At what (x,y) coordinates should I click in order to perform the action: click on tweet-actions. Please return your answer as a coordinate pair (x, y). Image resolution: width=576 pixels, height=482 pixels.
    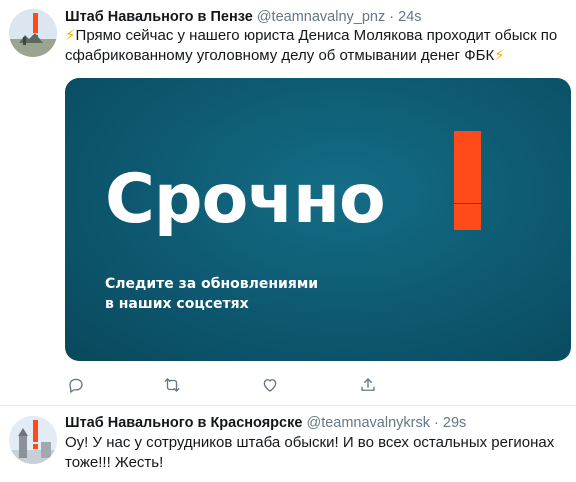
    Looking at the image, I should click on (265, 386).